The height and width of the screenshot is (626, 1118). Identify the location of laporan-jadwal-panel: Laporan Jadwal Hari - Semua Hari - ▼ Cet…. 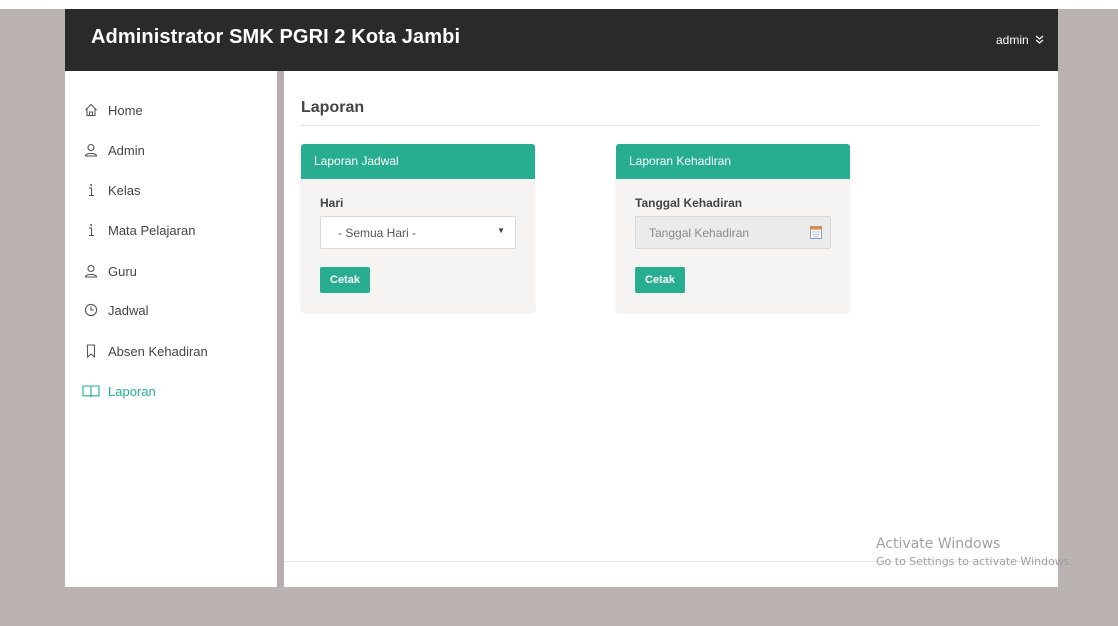
(418, 228).